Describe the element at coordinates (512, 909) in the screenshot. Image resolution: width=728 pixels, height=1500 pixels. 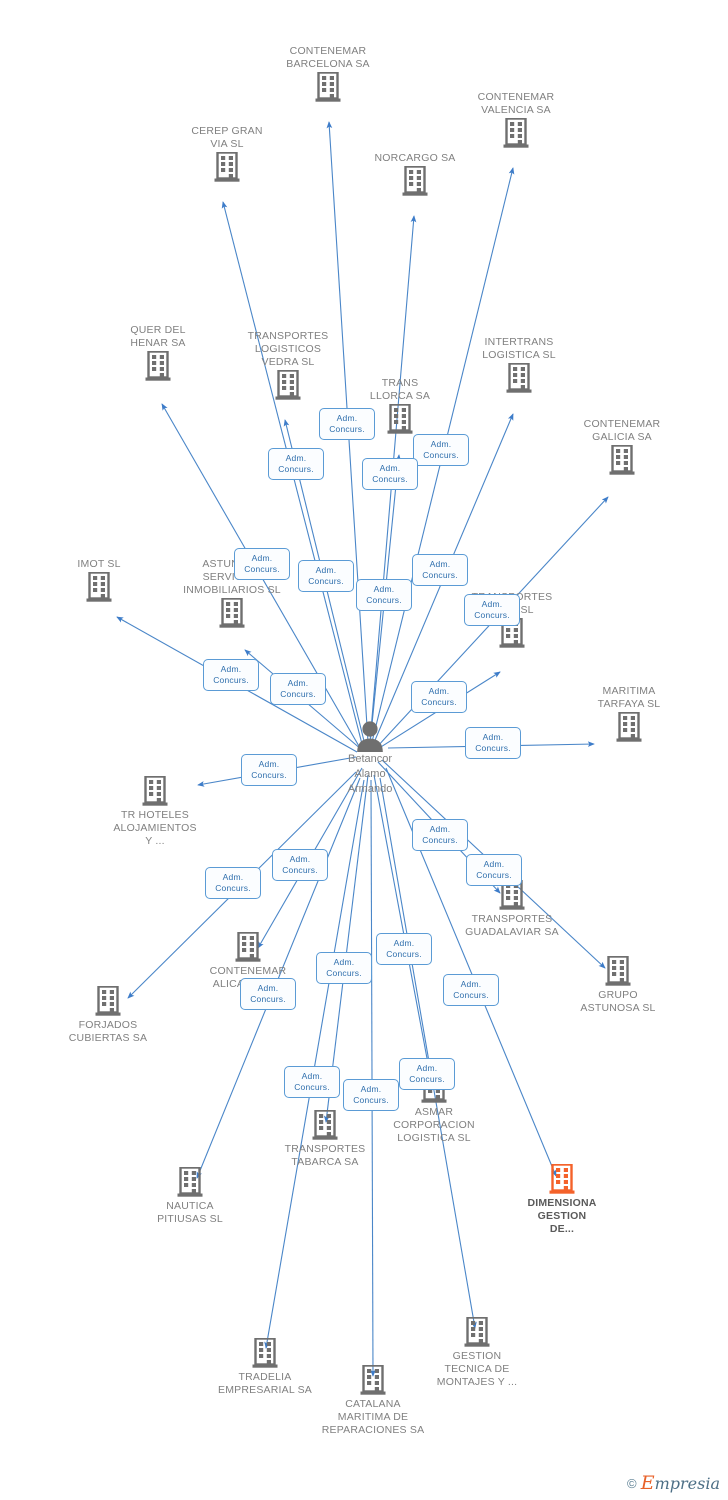
I see `company-node-transportes-guadalaviar: TRANSPORTES GUADALAVIAR SA` at that location.